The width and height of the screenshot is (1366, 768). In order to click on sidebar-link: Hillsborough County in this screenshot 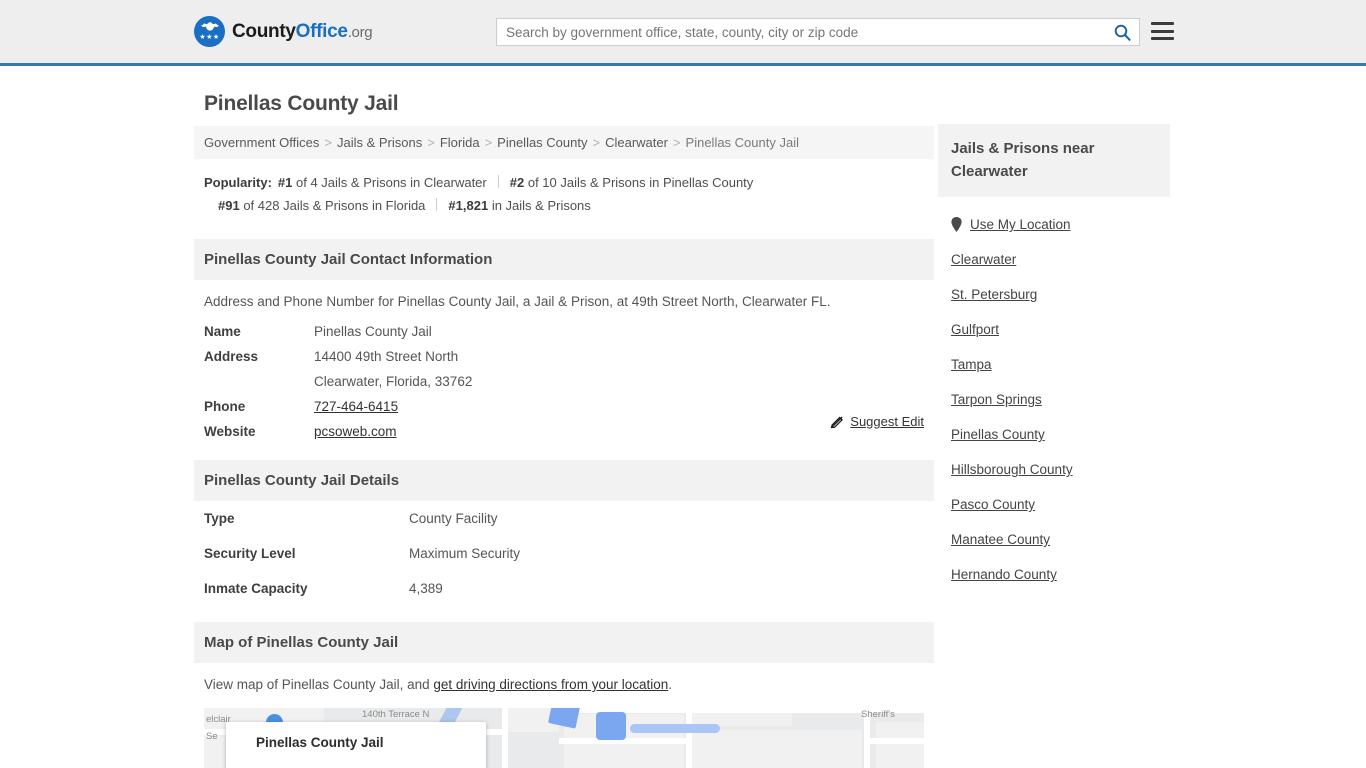, I will do `click(1012, 469)`.